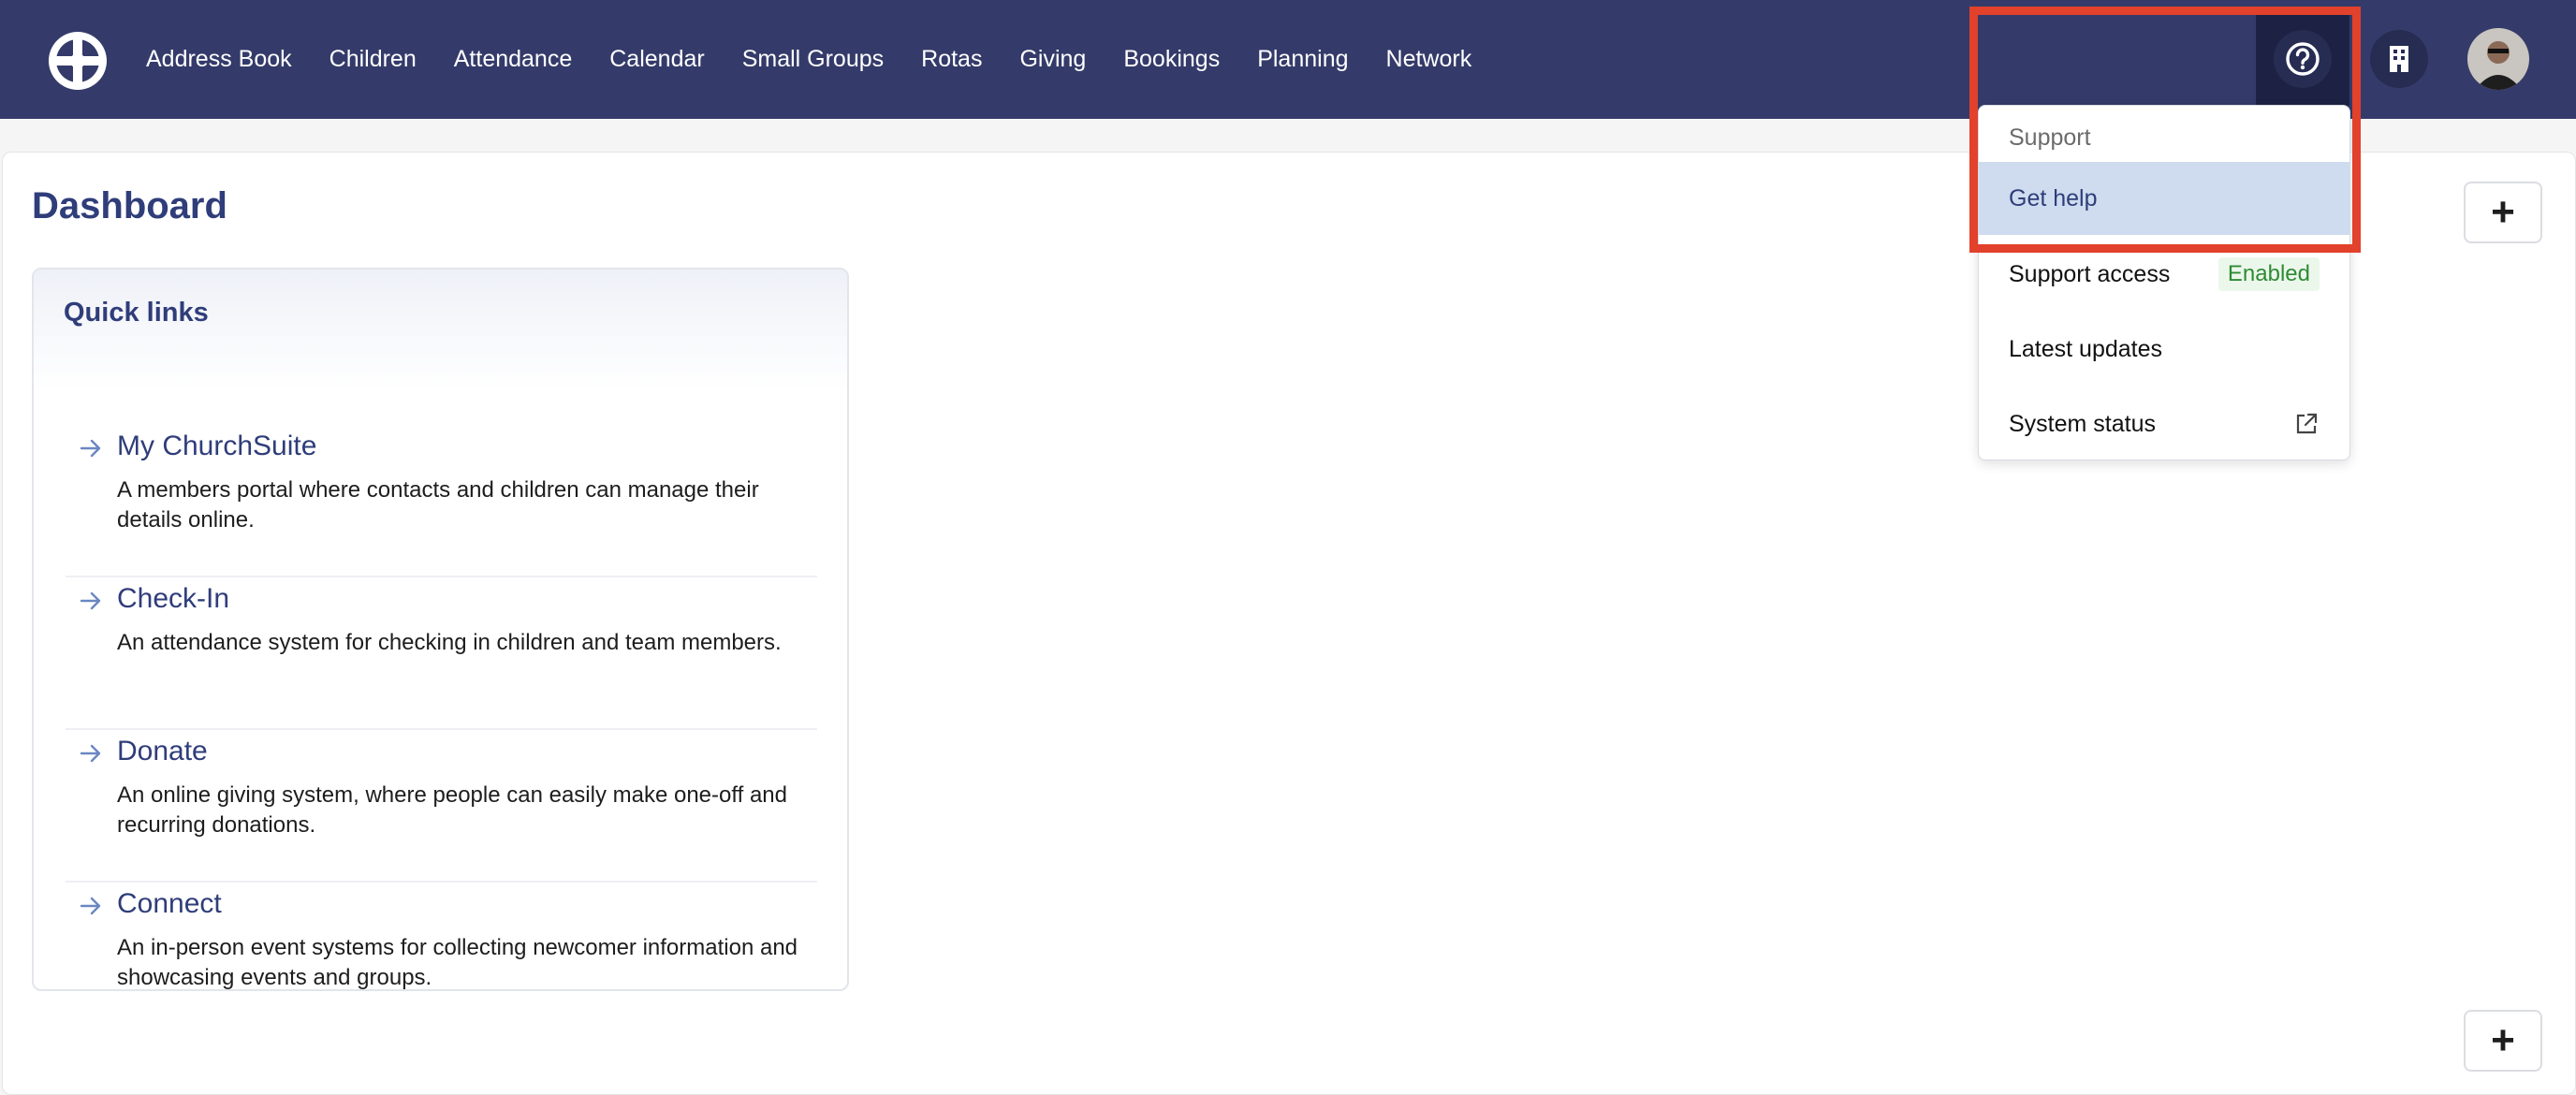 The height and width of the screenshot is (1095, 2576). Describe the element at coordinates (2498, 59) in the screenshot. I see `avatar` at that location.